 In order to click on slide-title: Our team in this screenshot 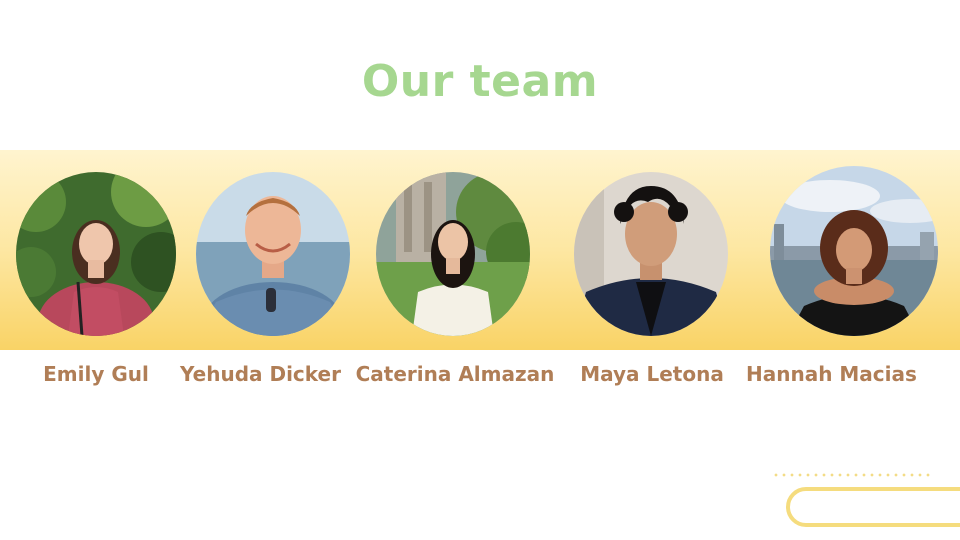, I will do `click(480, 81)`.